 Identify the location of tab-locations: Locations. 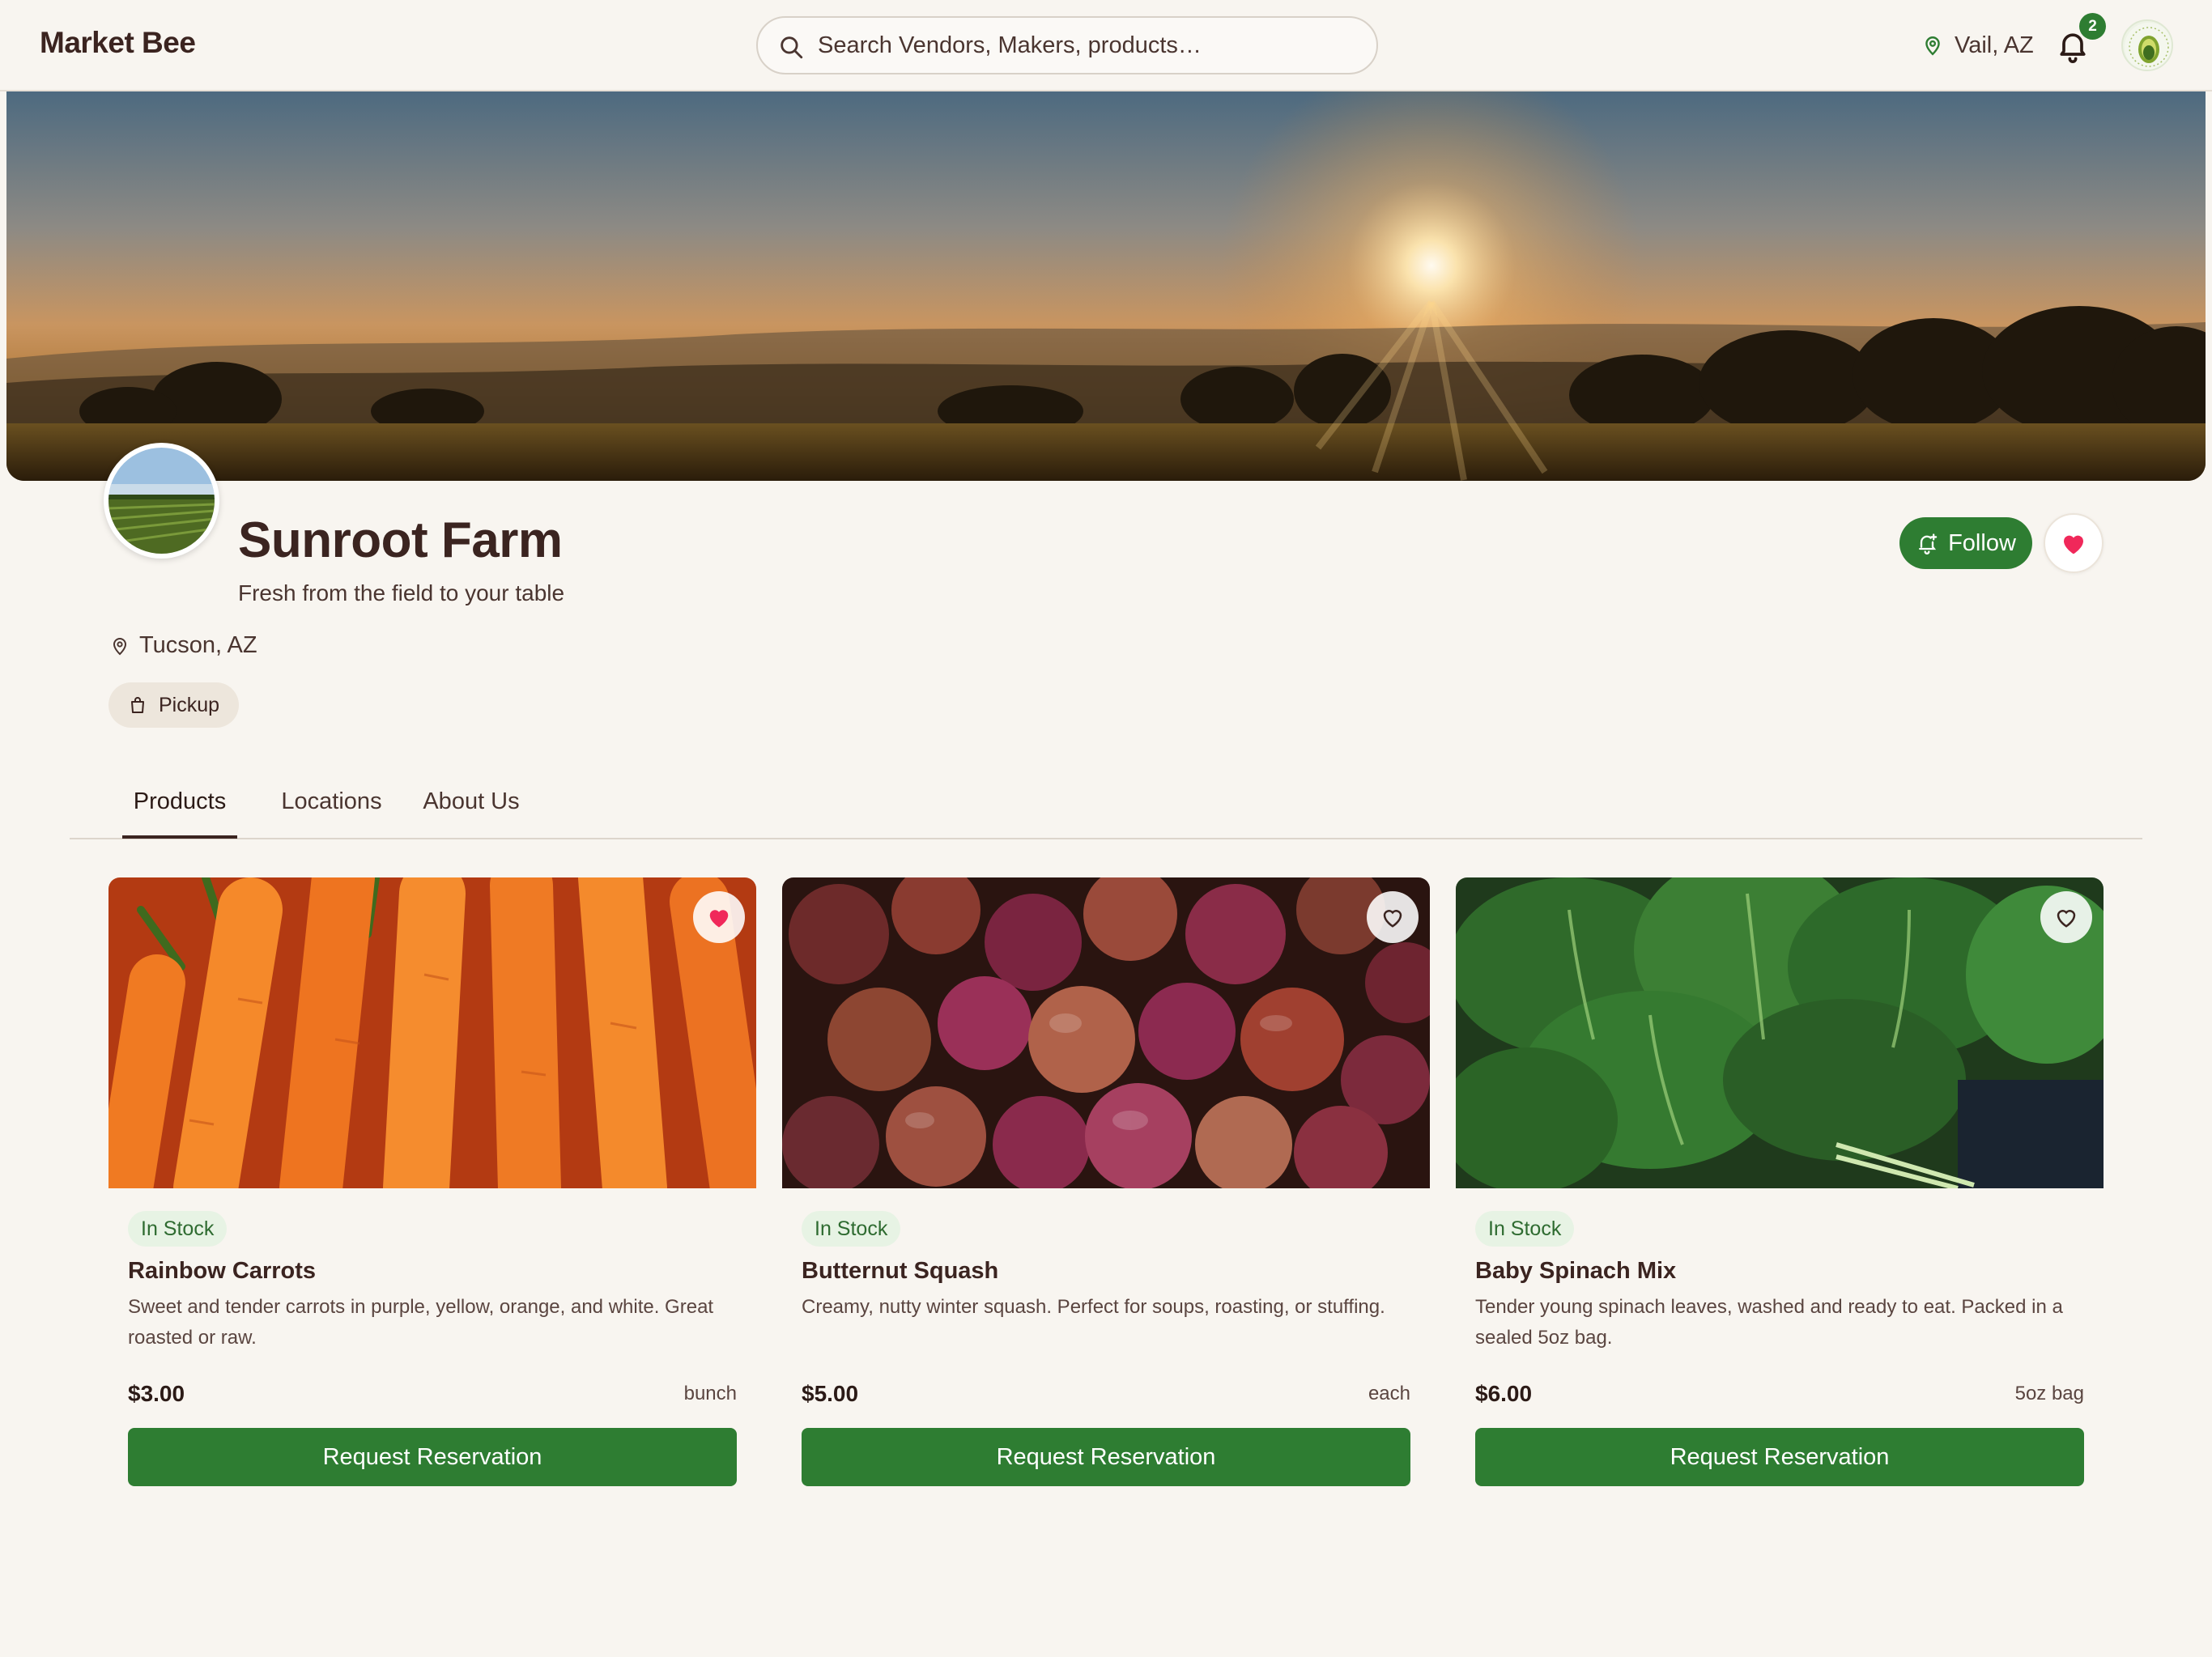
(332, 804).